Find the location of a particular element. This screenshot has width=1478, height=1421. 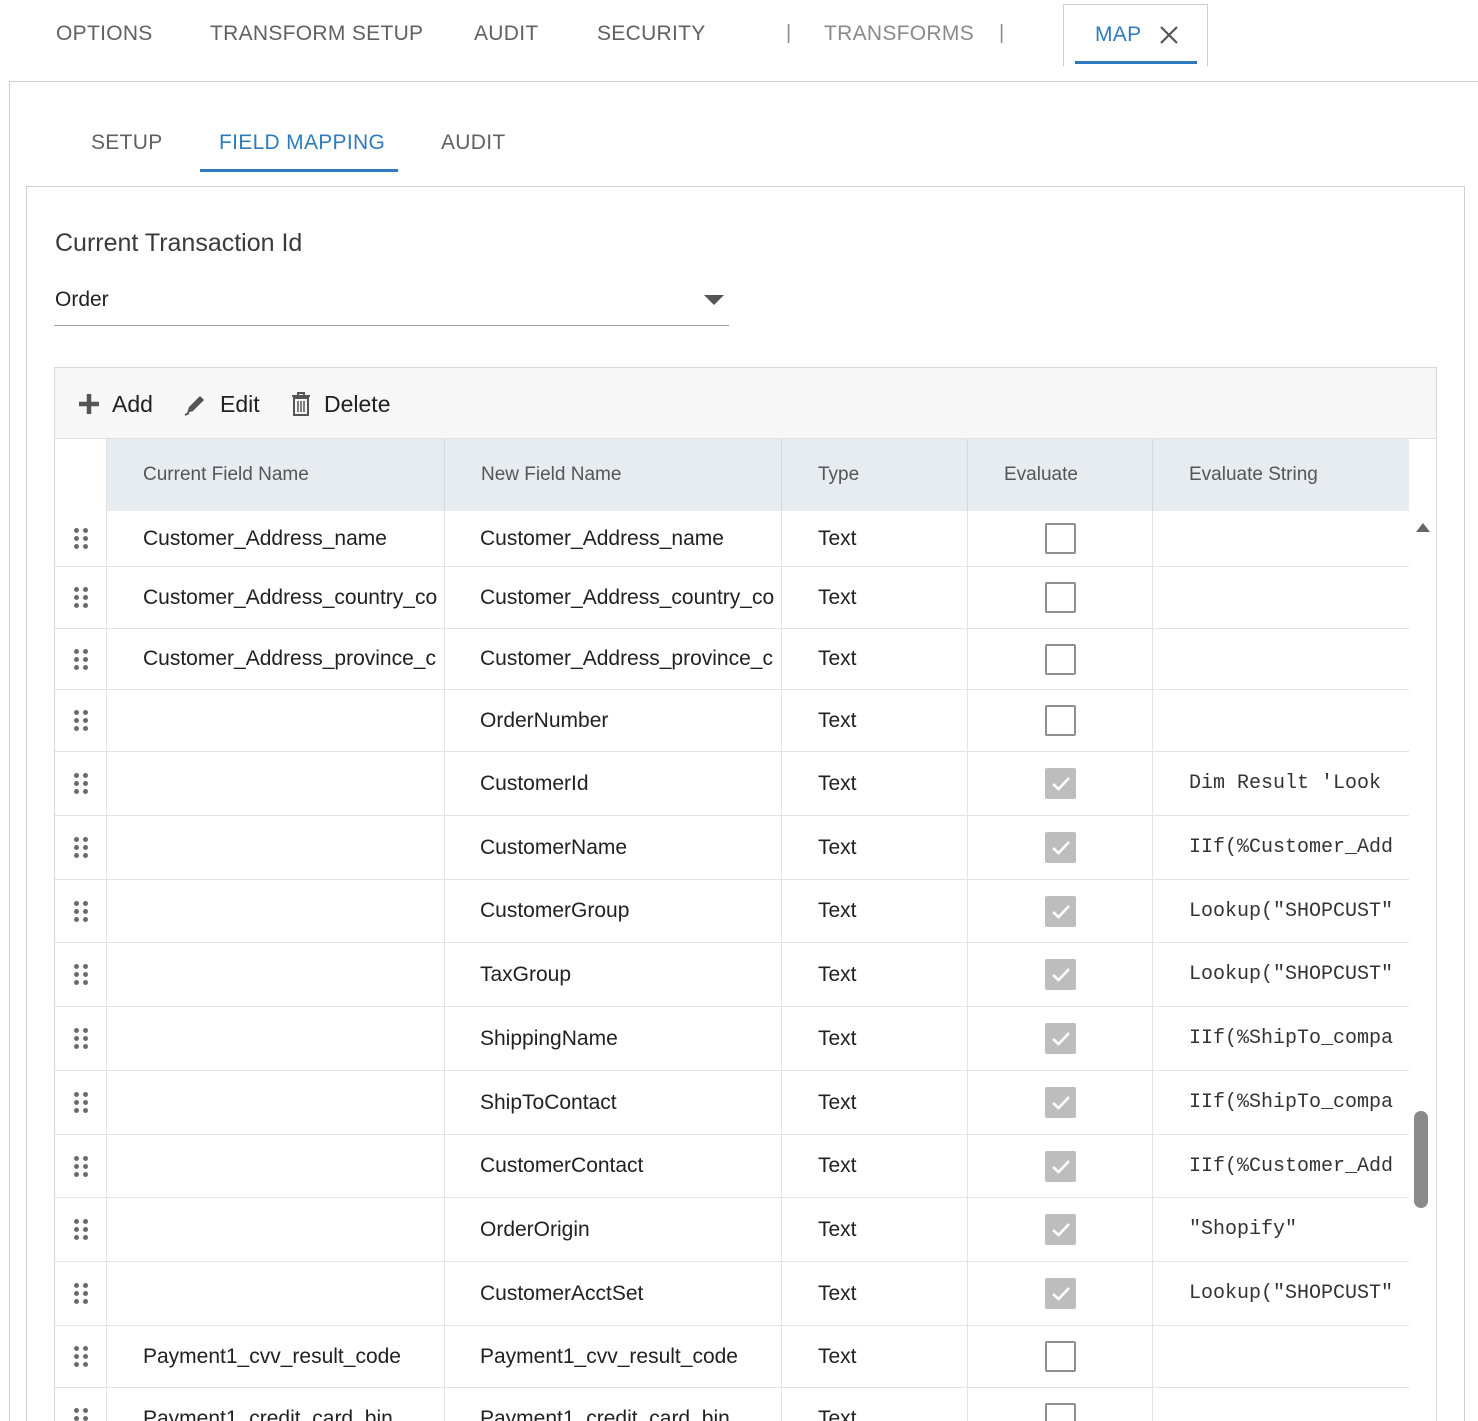

cell-new-field-name: OrderOrigin is located at coordinates (613, 1229).